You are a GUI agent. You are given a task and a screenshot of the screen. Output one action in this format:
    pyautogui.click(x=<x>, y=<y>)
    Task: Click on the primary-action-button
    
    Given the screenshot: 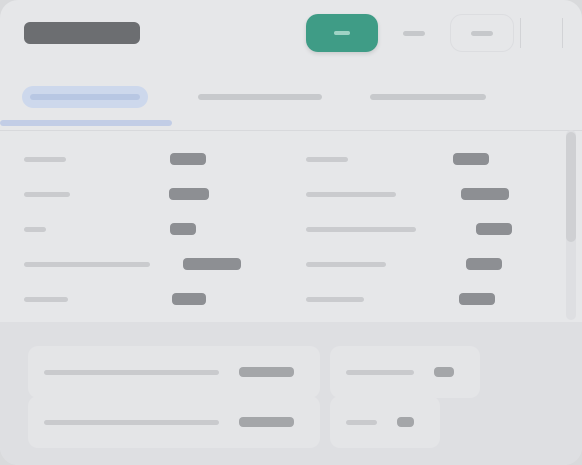 What is the action you would take?
    pyautogui.click(x=342, y=33)
    